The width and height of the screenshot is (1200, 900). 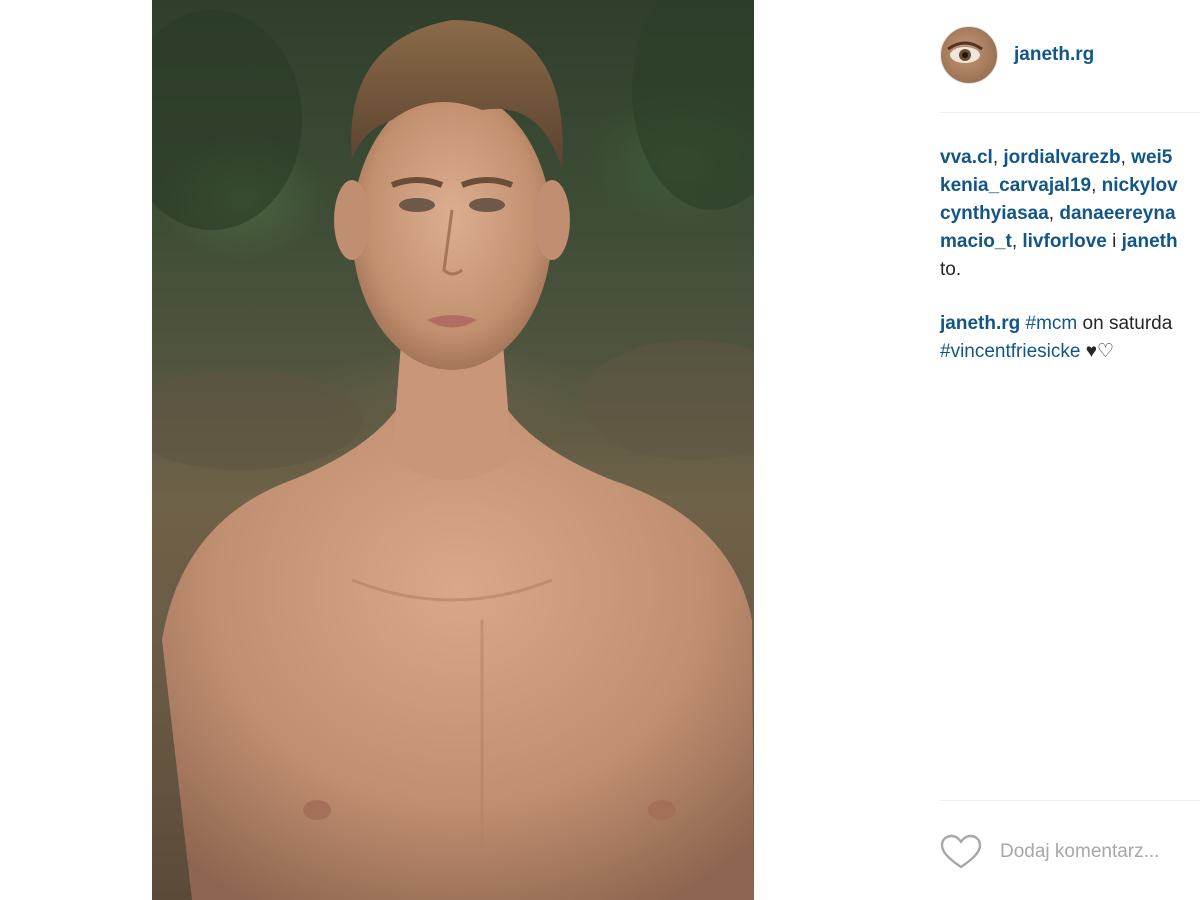 What do you see at coordinates (1070, 112) in the screenshot?
I see `header-divider` at bounding box center [1070, 112].